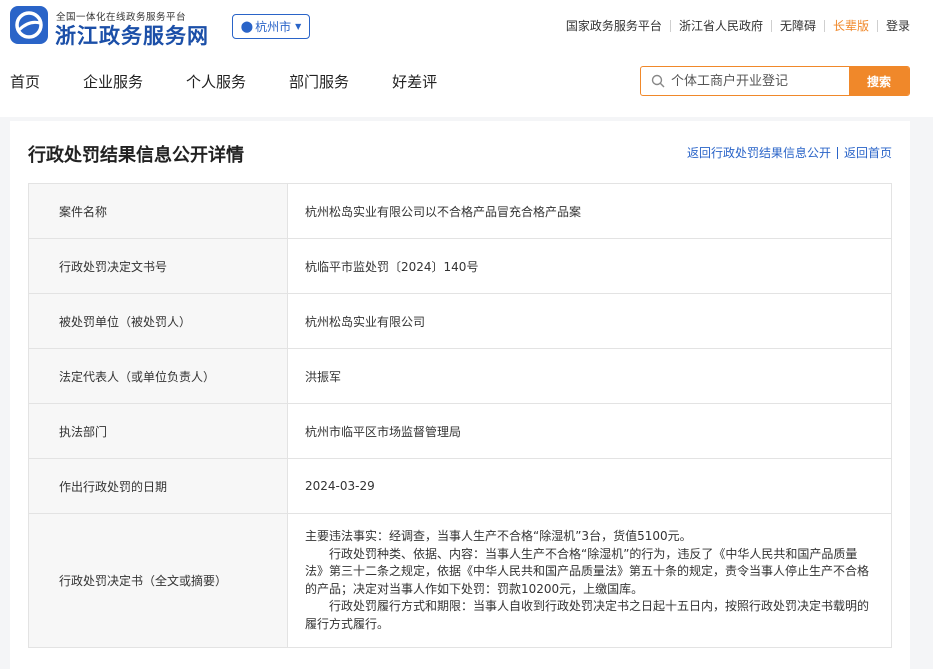 This screenshot has height=669, width=933. I want to click on table-row: 被处罚单位（被处罚人） 杭州松岛实业有限公司, so click(460, 321).